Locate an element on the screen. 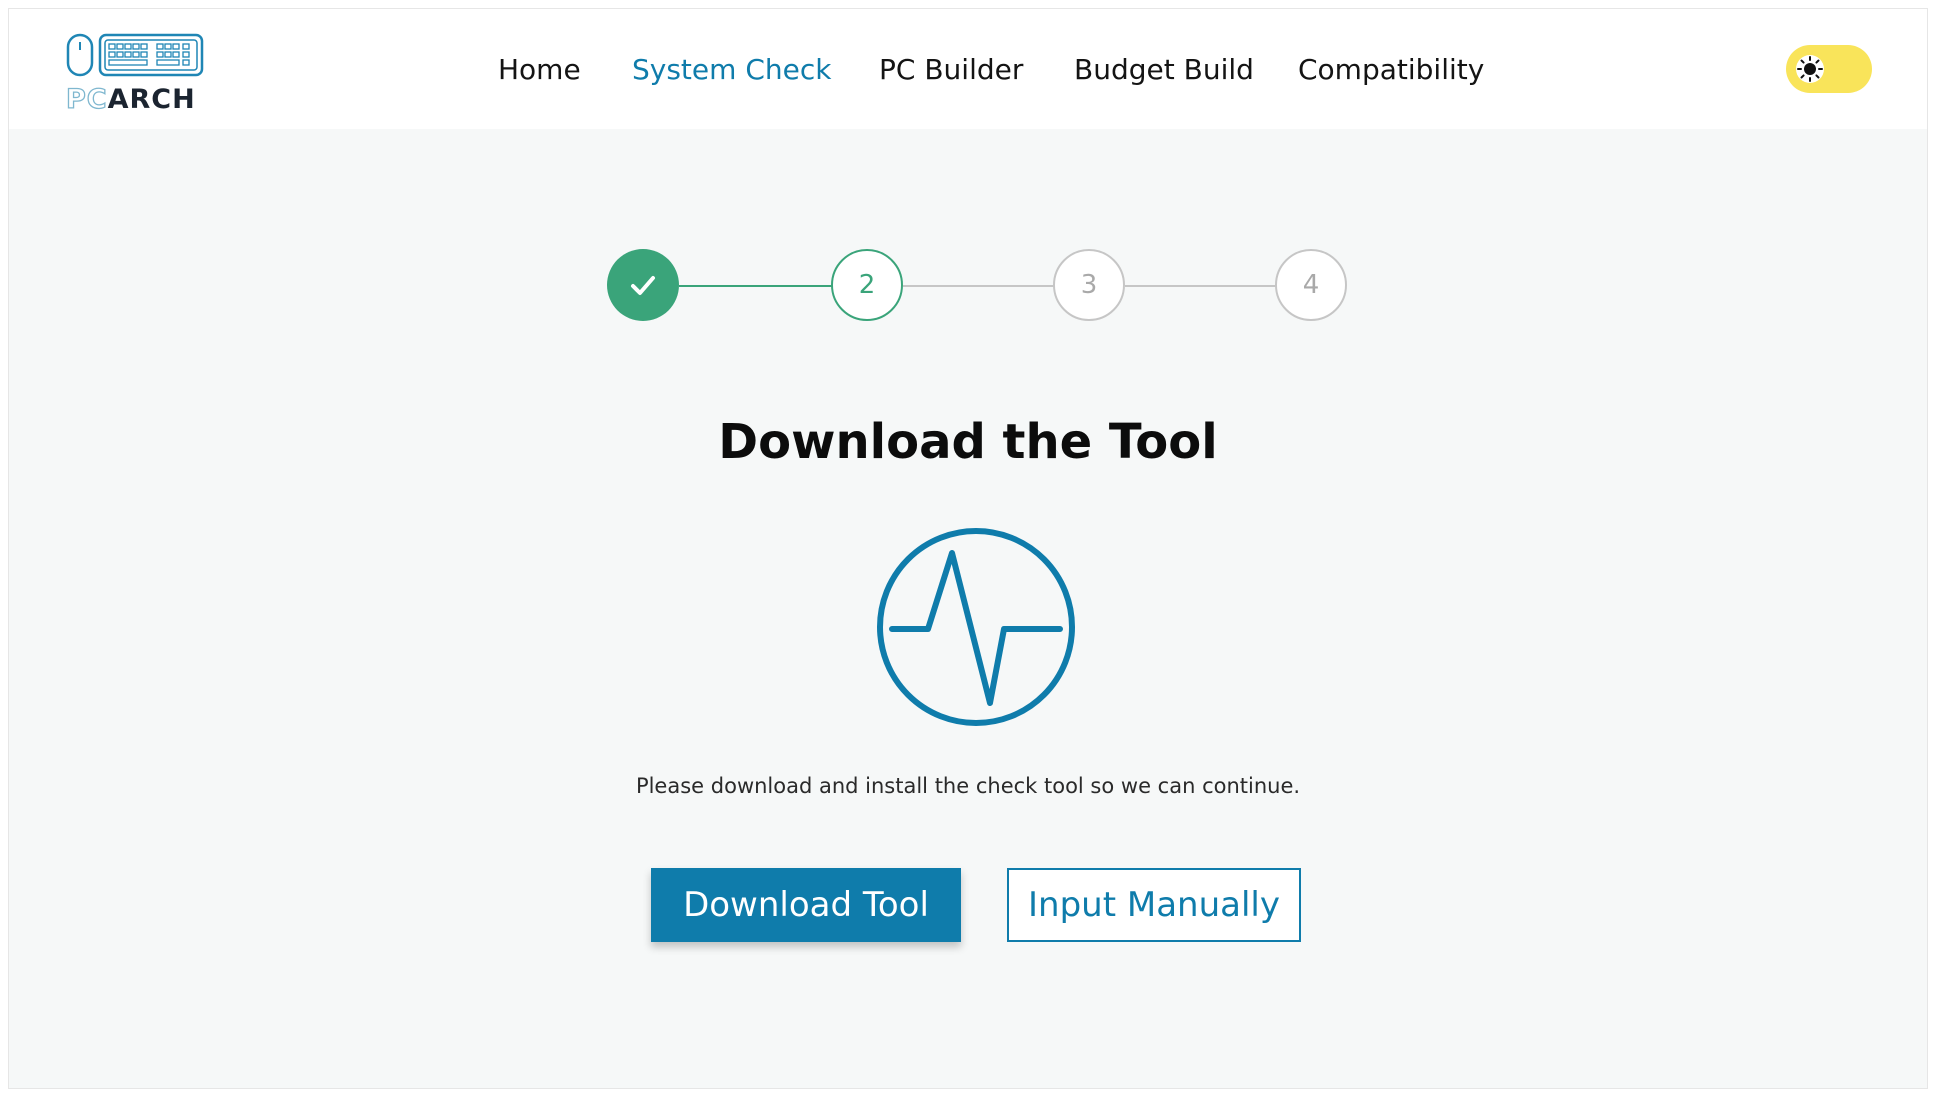  step-4: 4 is located at coordinates (1311, 285).